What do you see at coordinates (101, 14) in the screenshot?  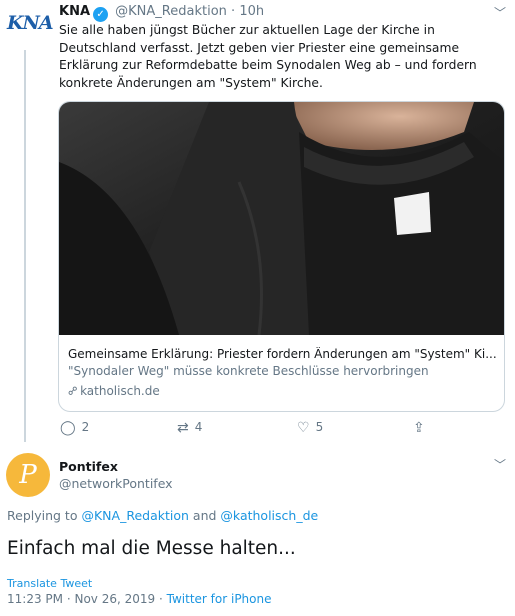 I see `verified-badge-icon: ✓` at bounding box center [101, 14].